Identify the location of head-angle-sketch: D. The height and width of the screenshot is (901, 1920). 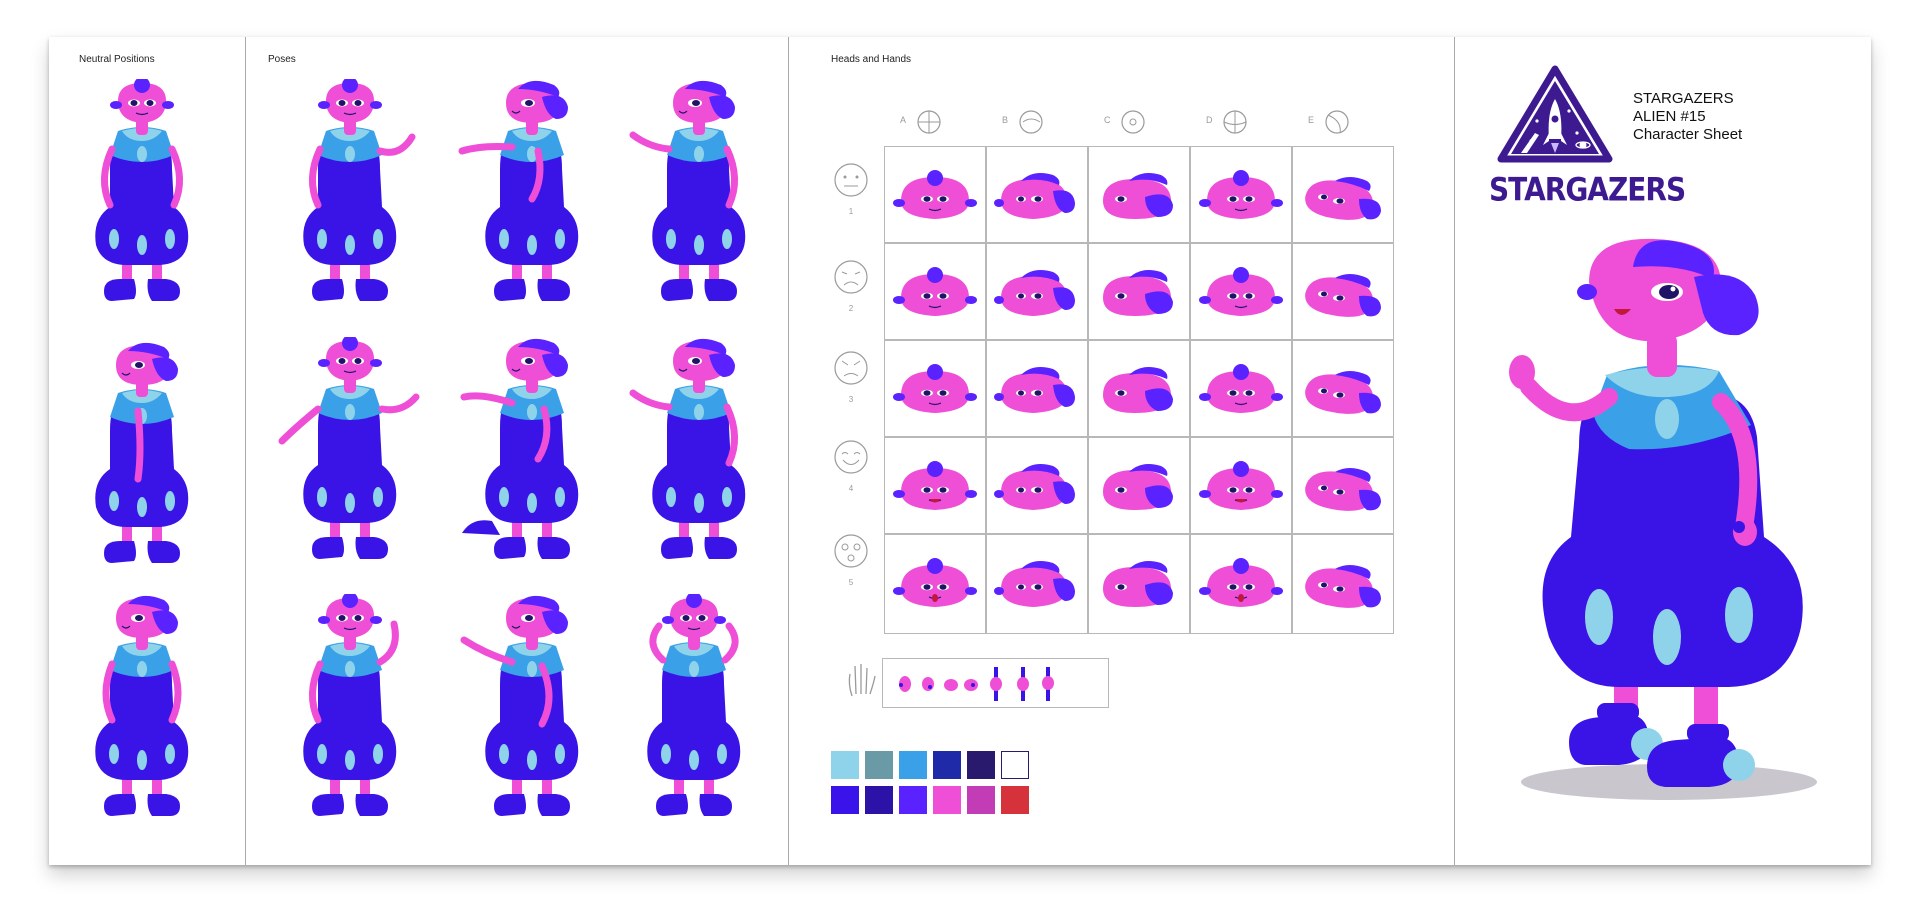
(1235, 122).